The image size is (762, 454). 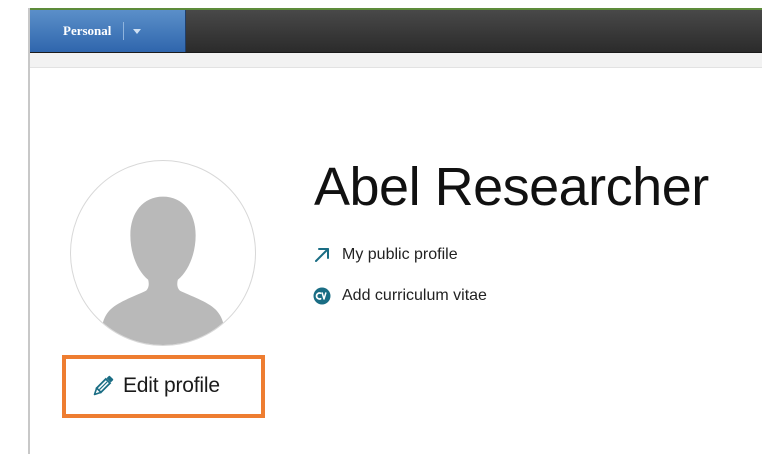 I want to click on context-switcher-divider, so click(x=124, y=31).